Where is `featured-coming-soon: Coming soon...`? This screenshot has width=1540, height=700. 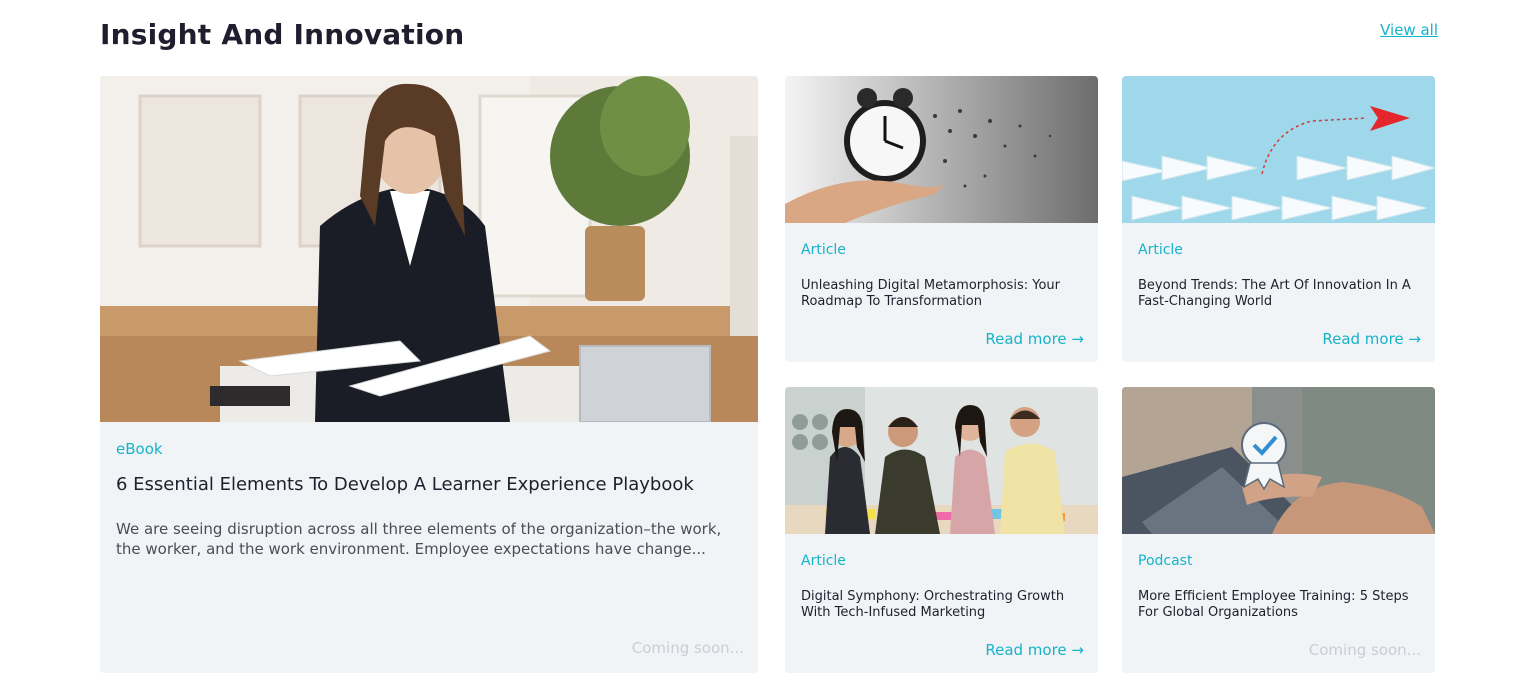
featured-coming-soon: Coming soon... is located at coordinates (687, 648).